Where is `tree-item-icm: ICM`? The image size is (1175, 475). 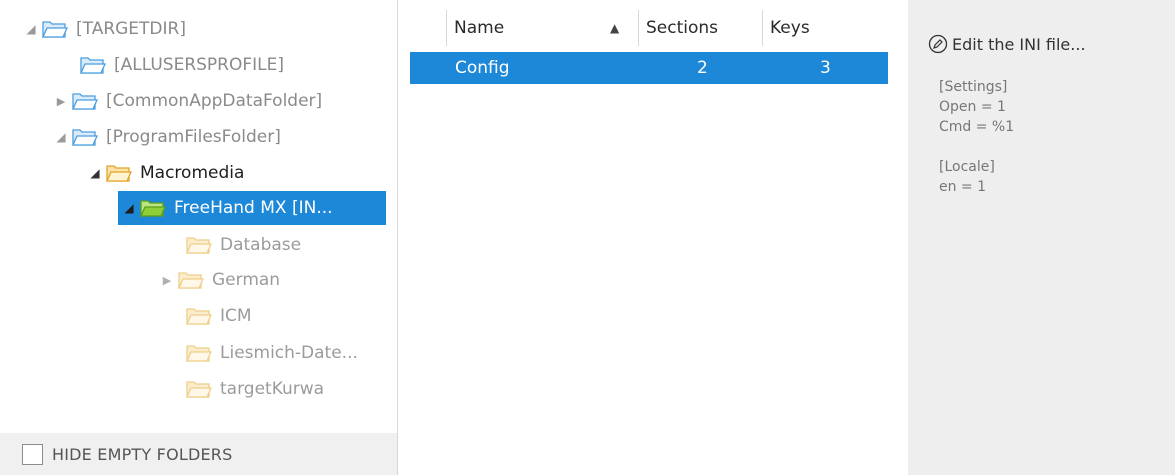 tree-item-icm: ICM is located at coordinates (211, 316).